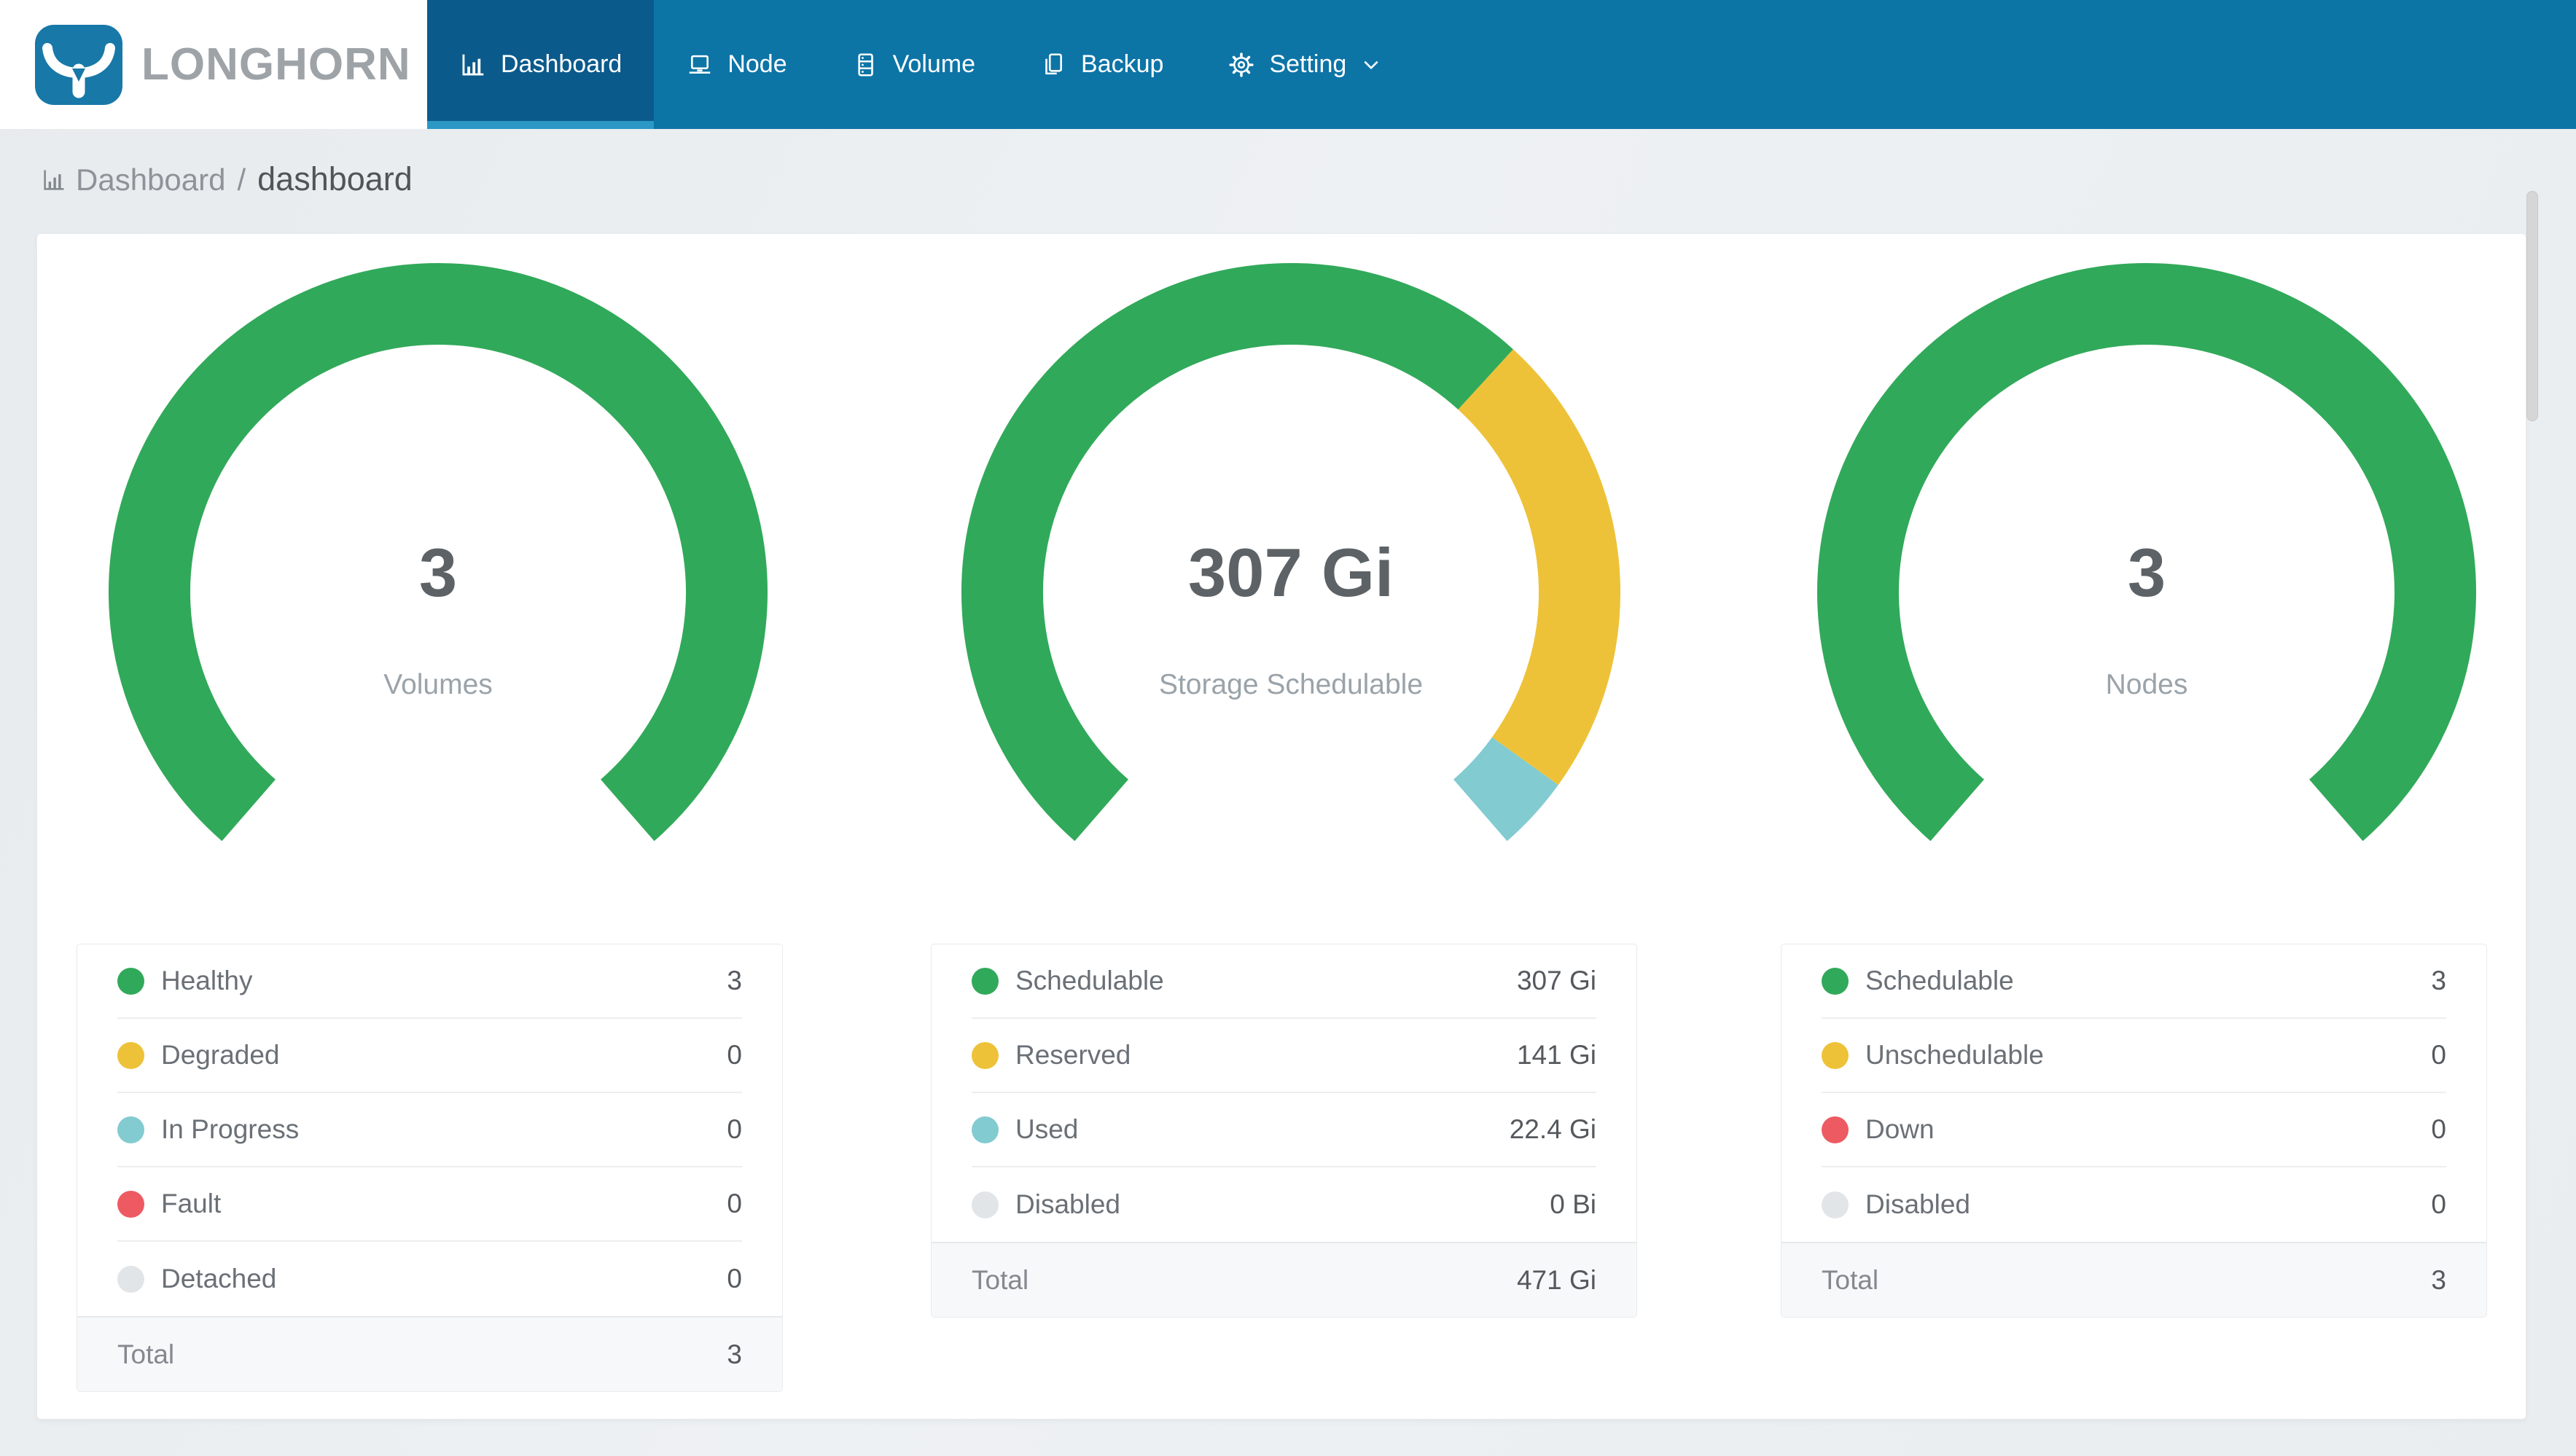  What do you see at coordinates (2532, 306) in the screenshot?
I see `scrollbar-thumb` at bounding box center [2532, 306].